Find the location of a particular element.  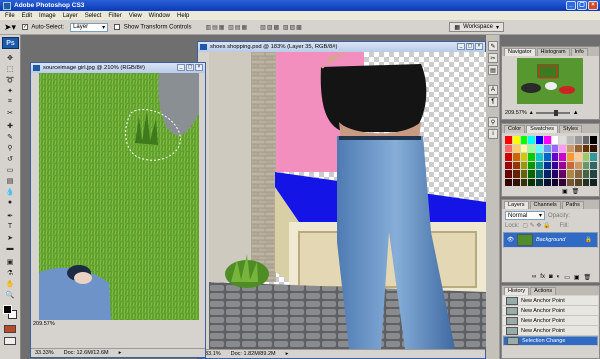

history-brush-tool-icon: ↺ is located at coordinates (10, 158).